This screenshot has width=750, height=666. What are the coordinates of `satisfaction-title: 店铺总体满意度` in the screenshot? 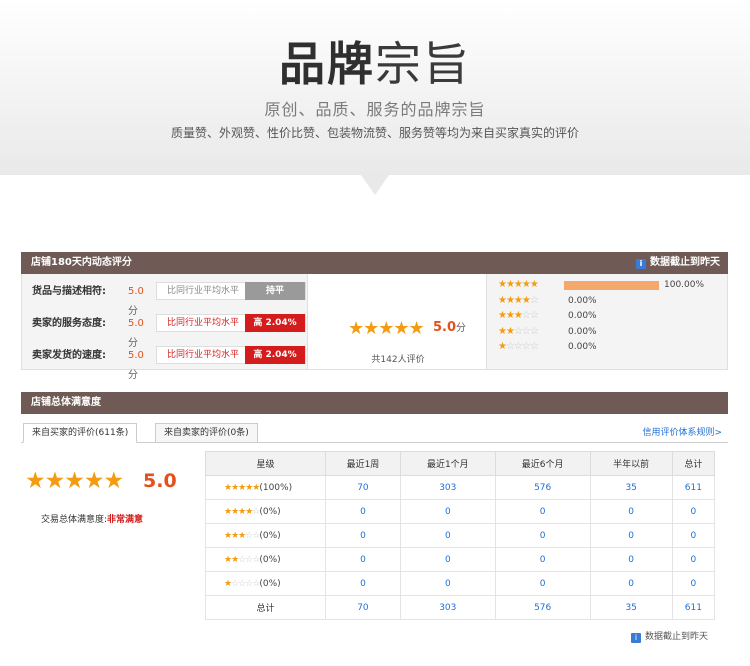 It's located at (66, 402).